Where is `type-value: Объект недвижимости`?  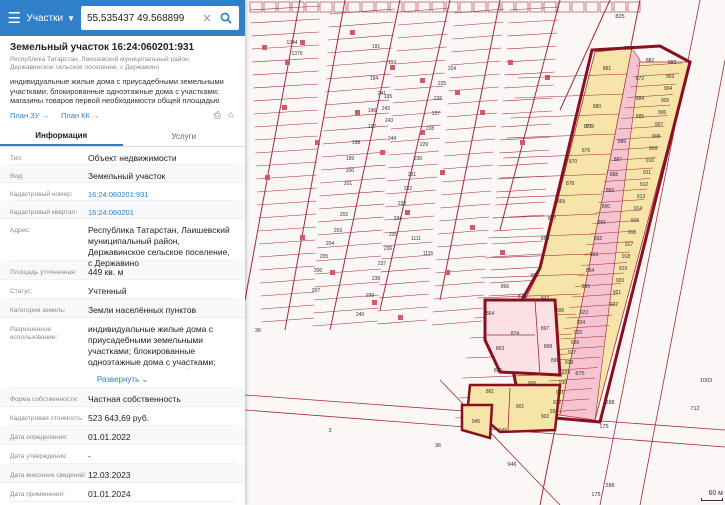 type-value: Объект недвижимости is located at coordinates (132, 158).